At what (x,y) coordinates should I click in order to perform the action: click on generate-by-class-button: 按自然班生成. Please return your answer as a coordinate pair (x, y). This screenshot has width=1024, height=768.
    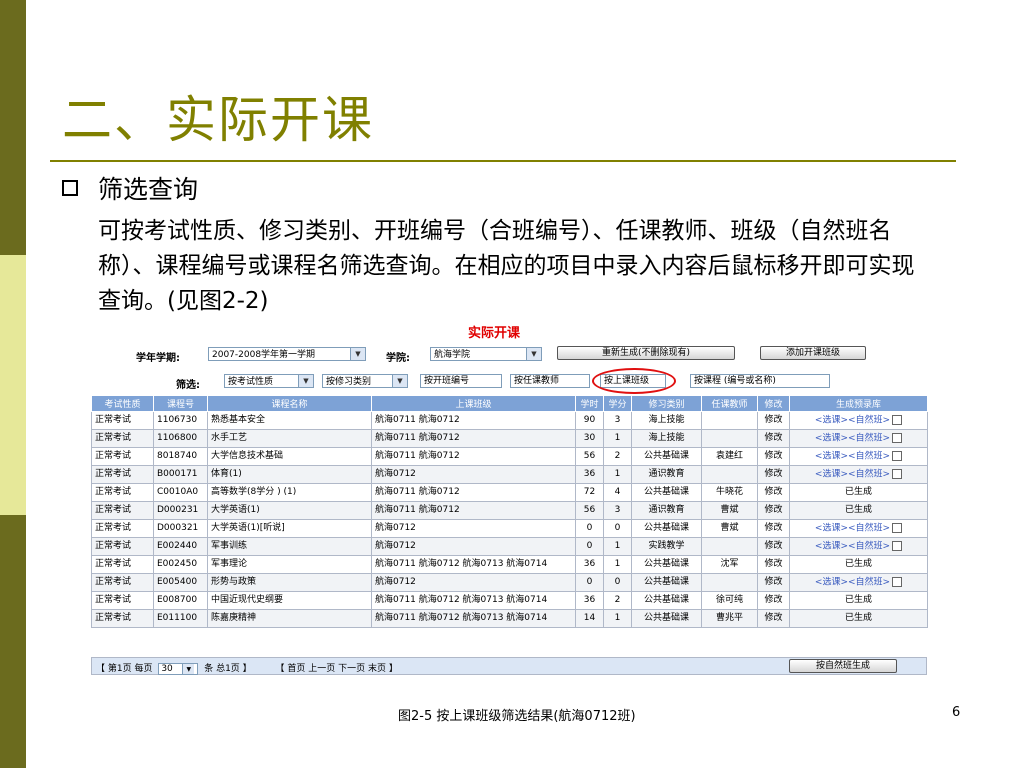
    Looking at the image, I should click on (843, 666).